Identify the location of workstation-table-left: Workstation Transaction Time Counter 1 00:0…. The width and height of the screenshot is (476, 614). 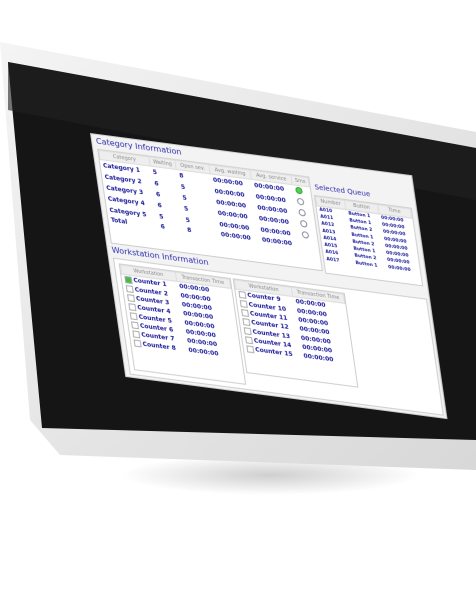
(182, 324).